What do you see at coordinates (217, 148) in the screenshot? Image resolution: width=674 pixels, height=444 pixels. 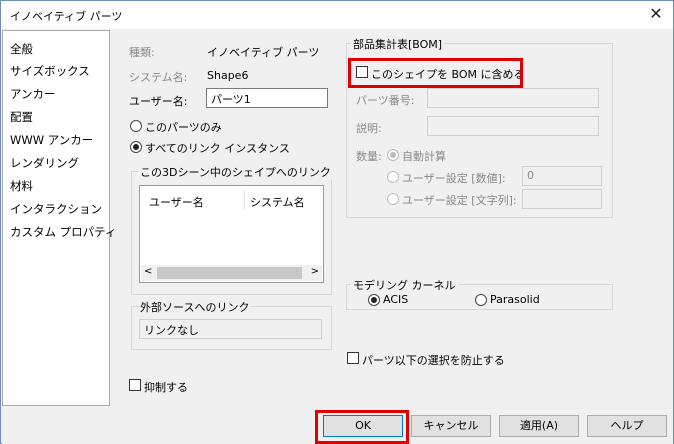 I see `radio-all-links-label: すべてのリンク インスタンス` at bounding box center [217, 148].